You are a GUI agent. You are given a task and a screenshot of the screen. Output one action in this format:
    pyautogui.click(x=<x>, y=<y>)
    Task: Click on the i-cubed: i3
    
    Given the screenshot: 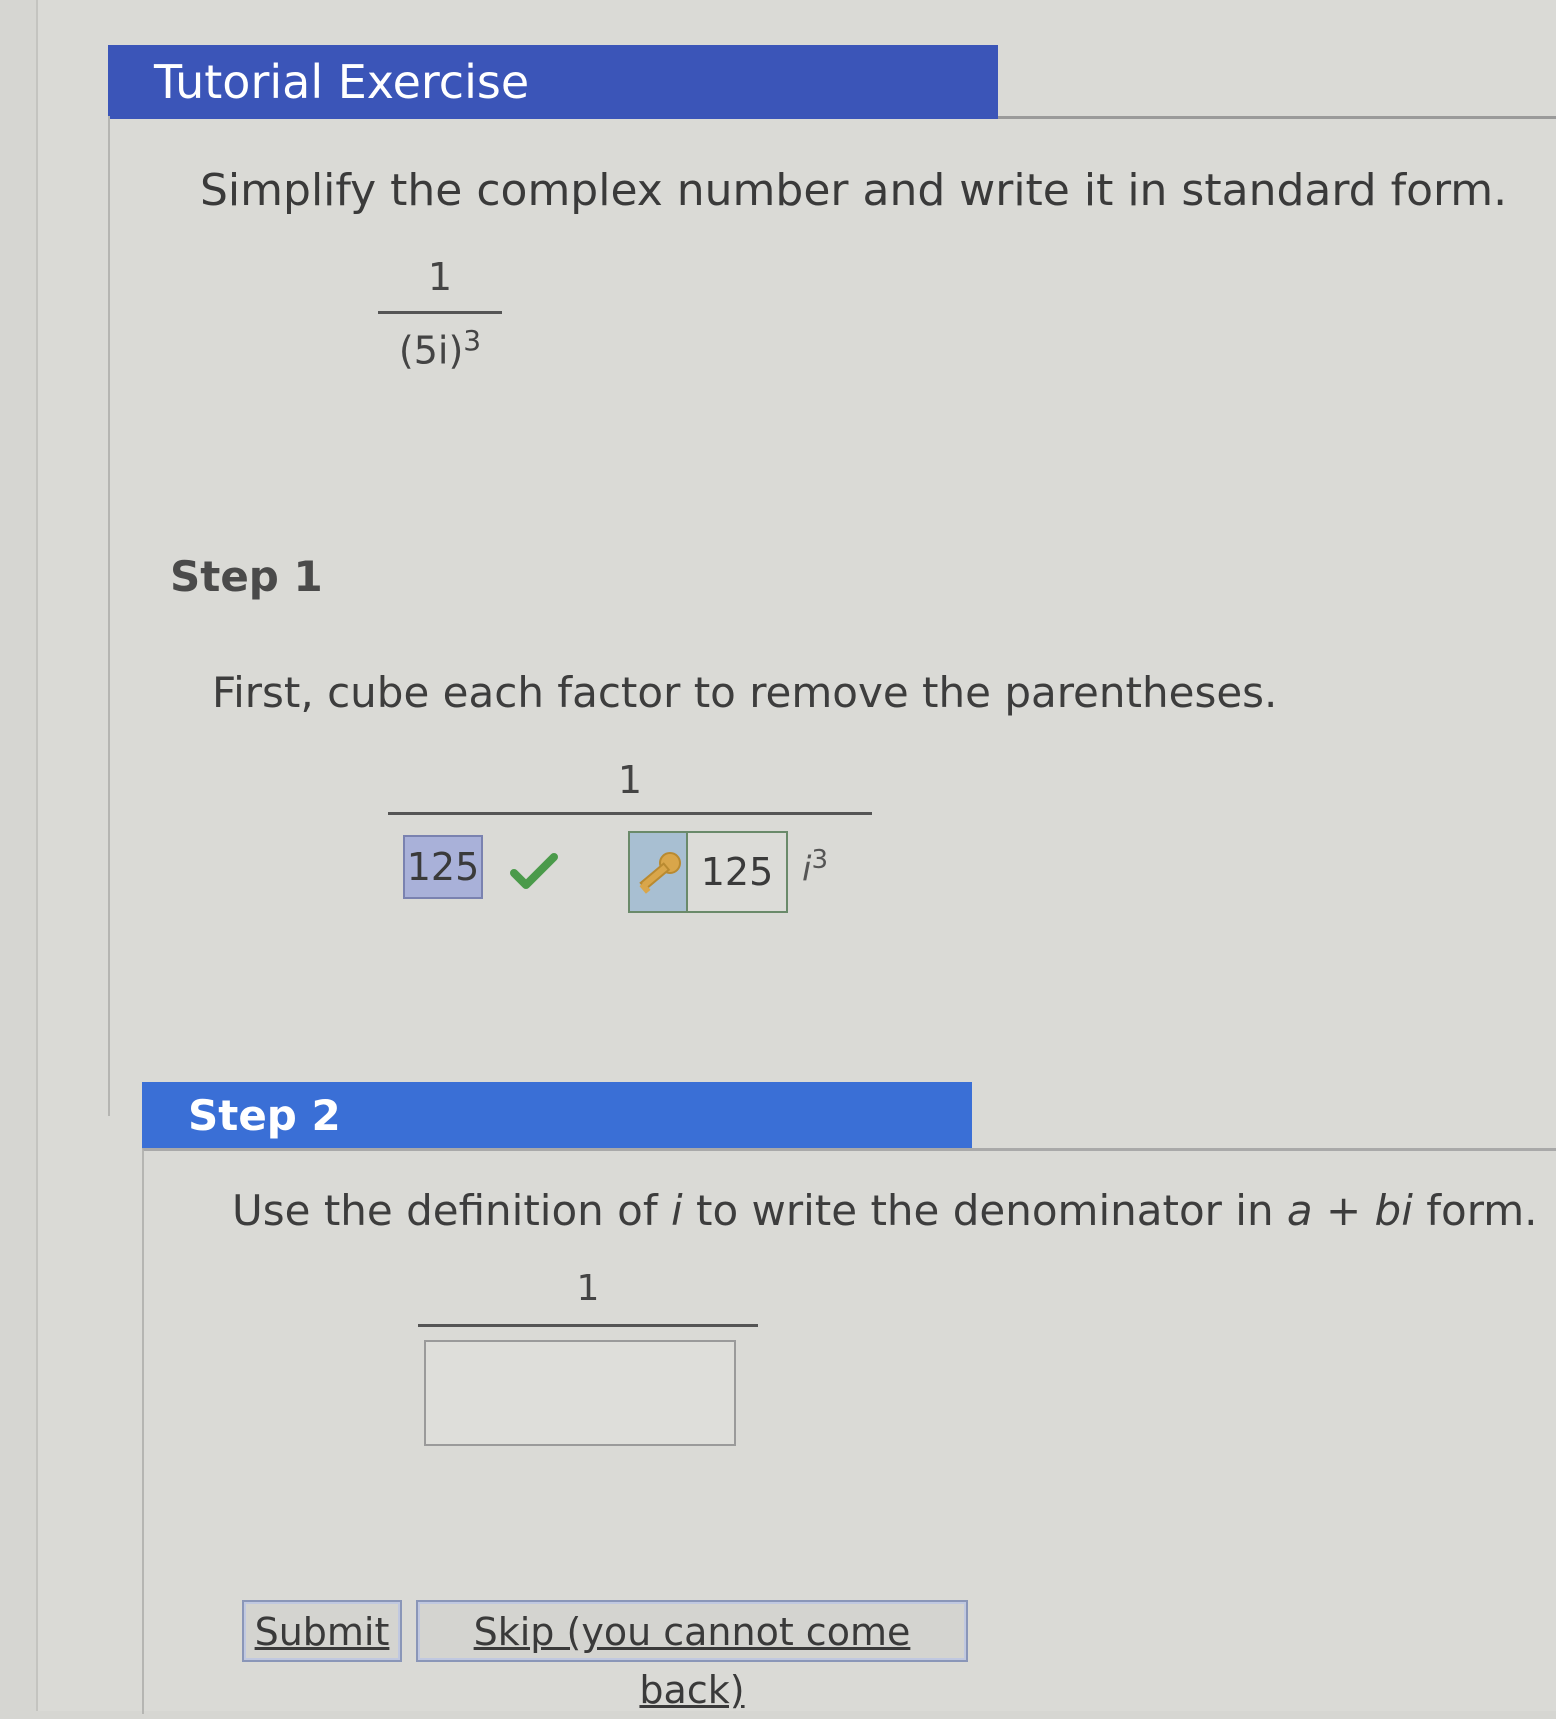 What is the action you would take?
    pyautogui.click(x=815, y=867)
    